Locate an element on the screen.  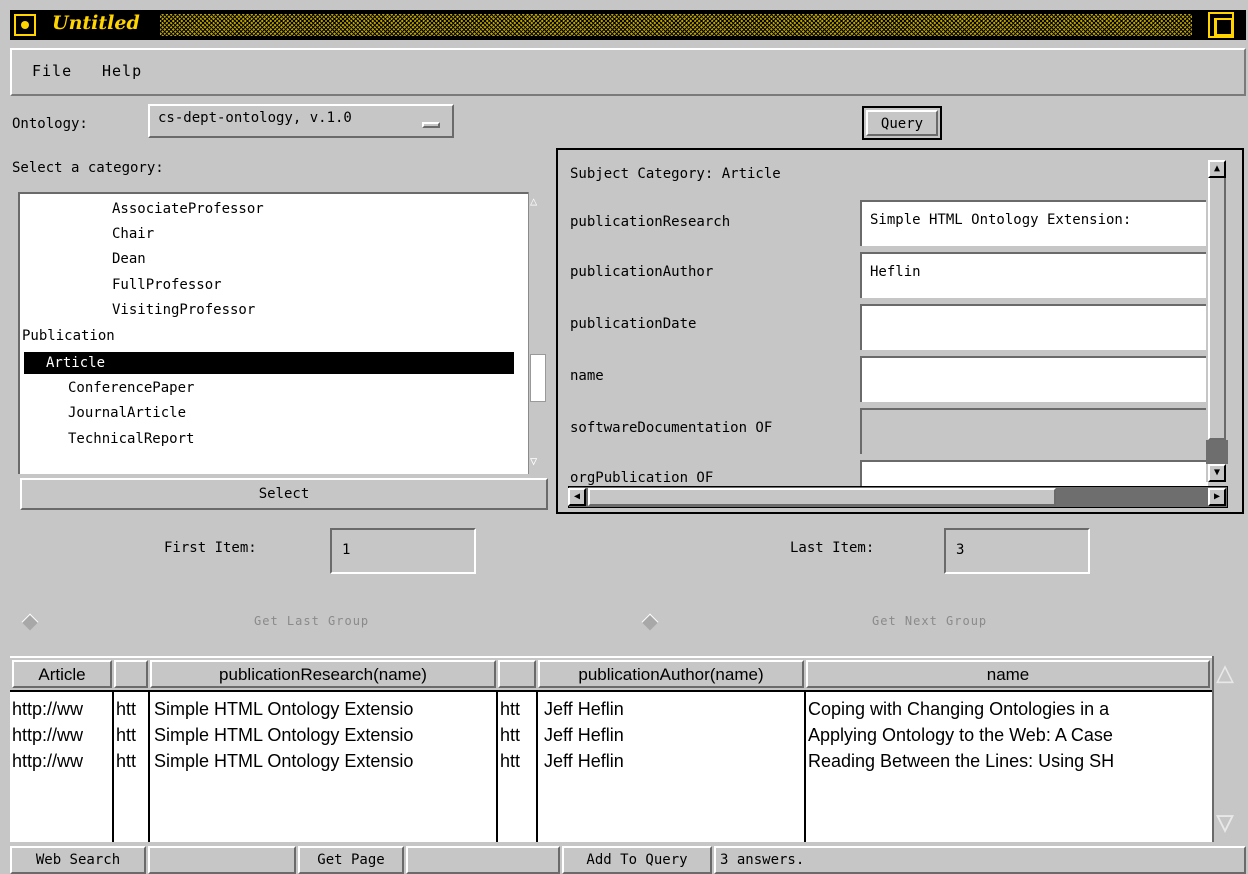
menu-help: Help is located at coordinates (122, 71).